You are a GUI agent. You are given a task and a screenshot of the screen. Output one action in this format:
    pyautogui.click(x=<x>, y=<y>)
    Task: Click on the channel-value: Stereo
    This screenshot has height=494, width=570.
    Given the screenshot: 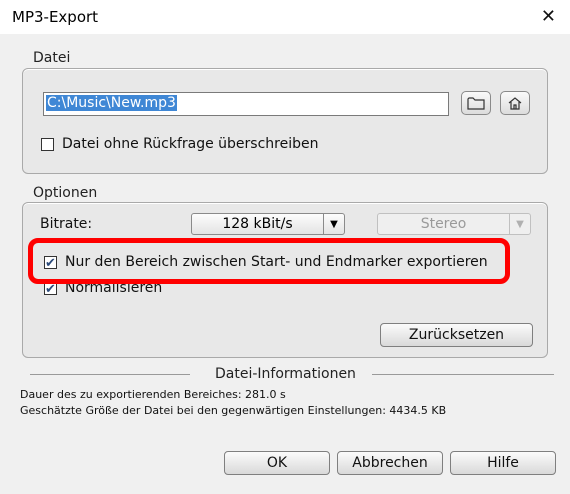 What is the action you would take?
    pyautogui.click(x=443, y=224)
    